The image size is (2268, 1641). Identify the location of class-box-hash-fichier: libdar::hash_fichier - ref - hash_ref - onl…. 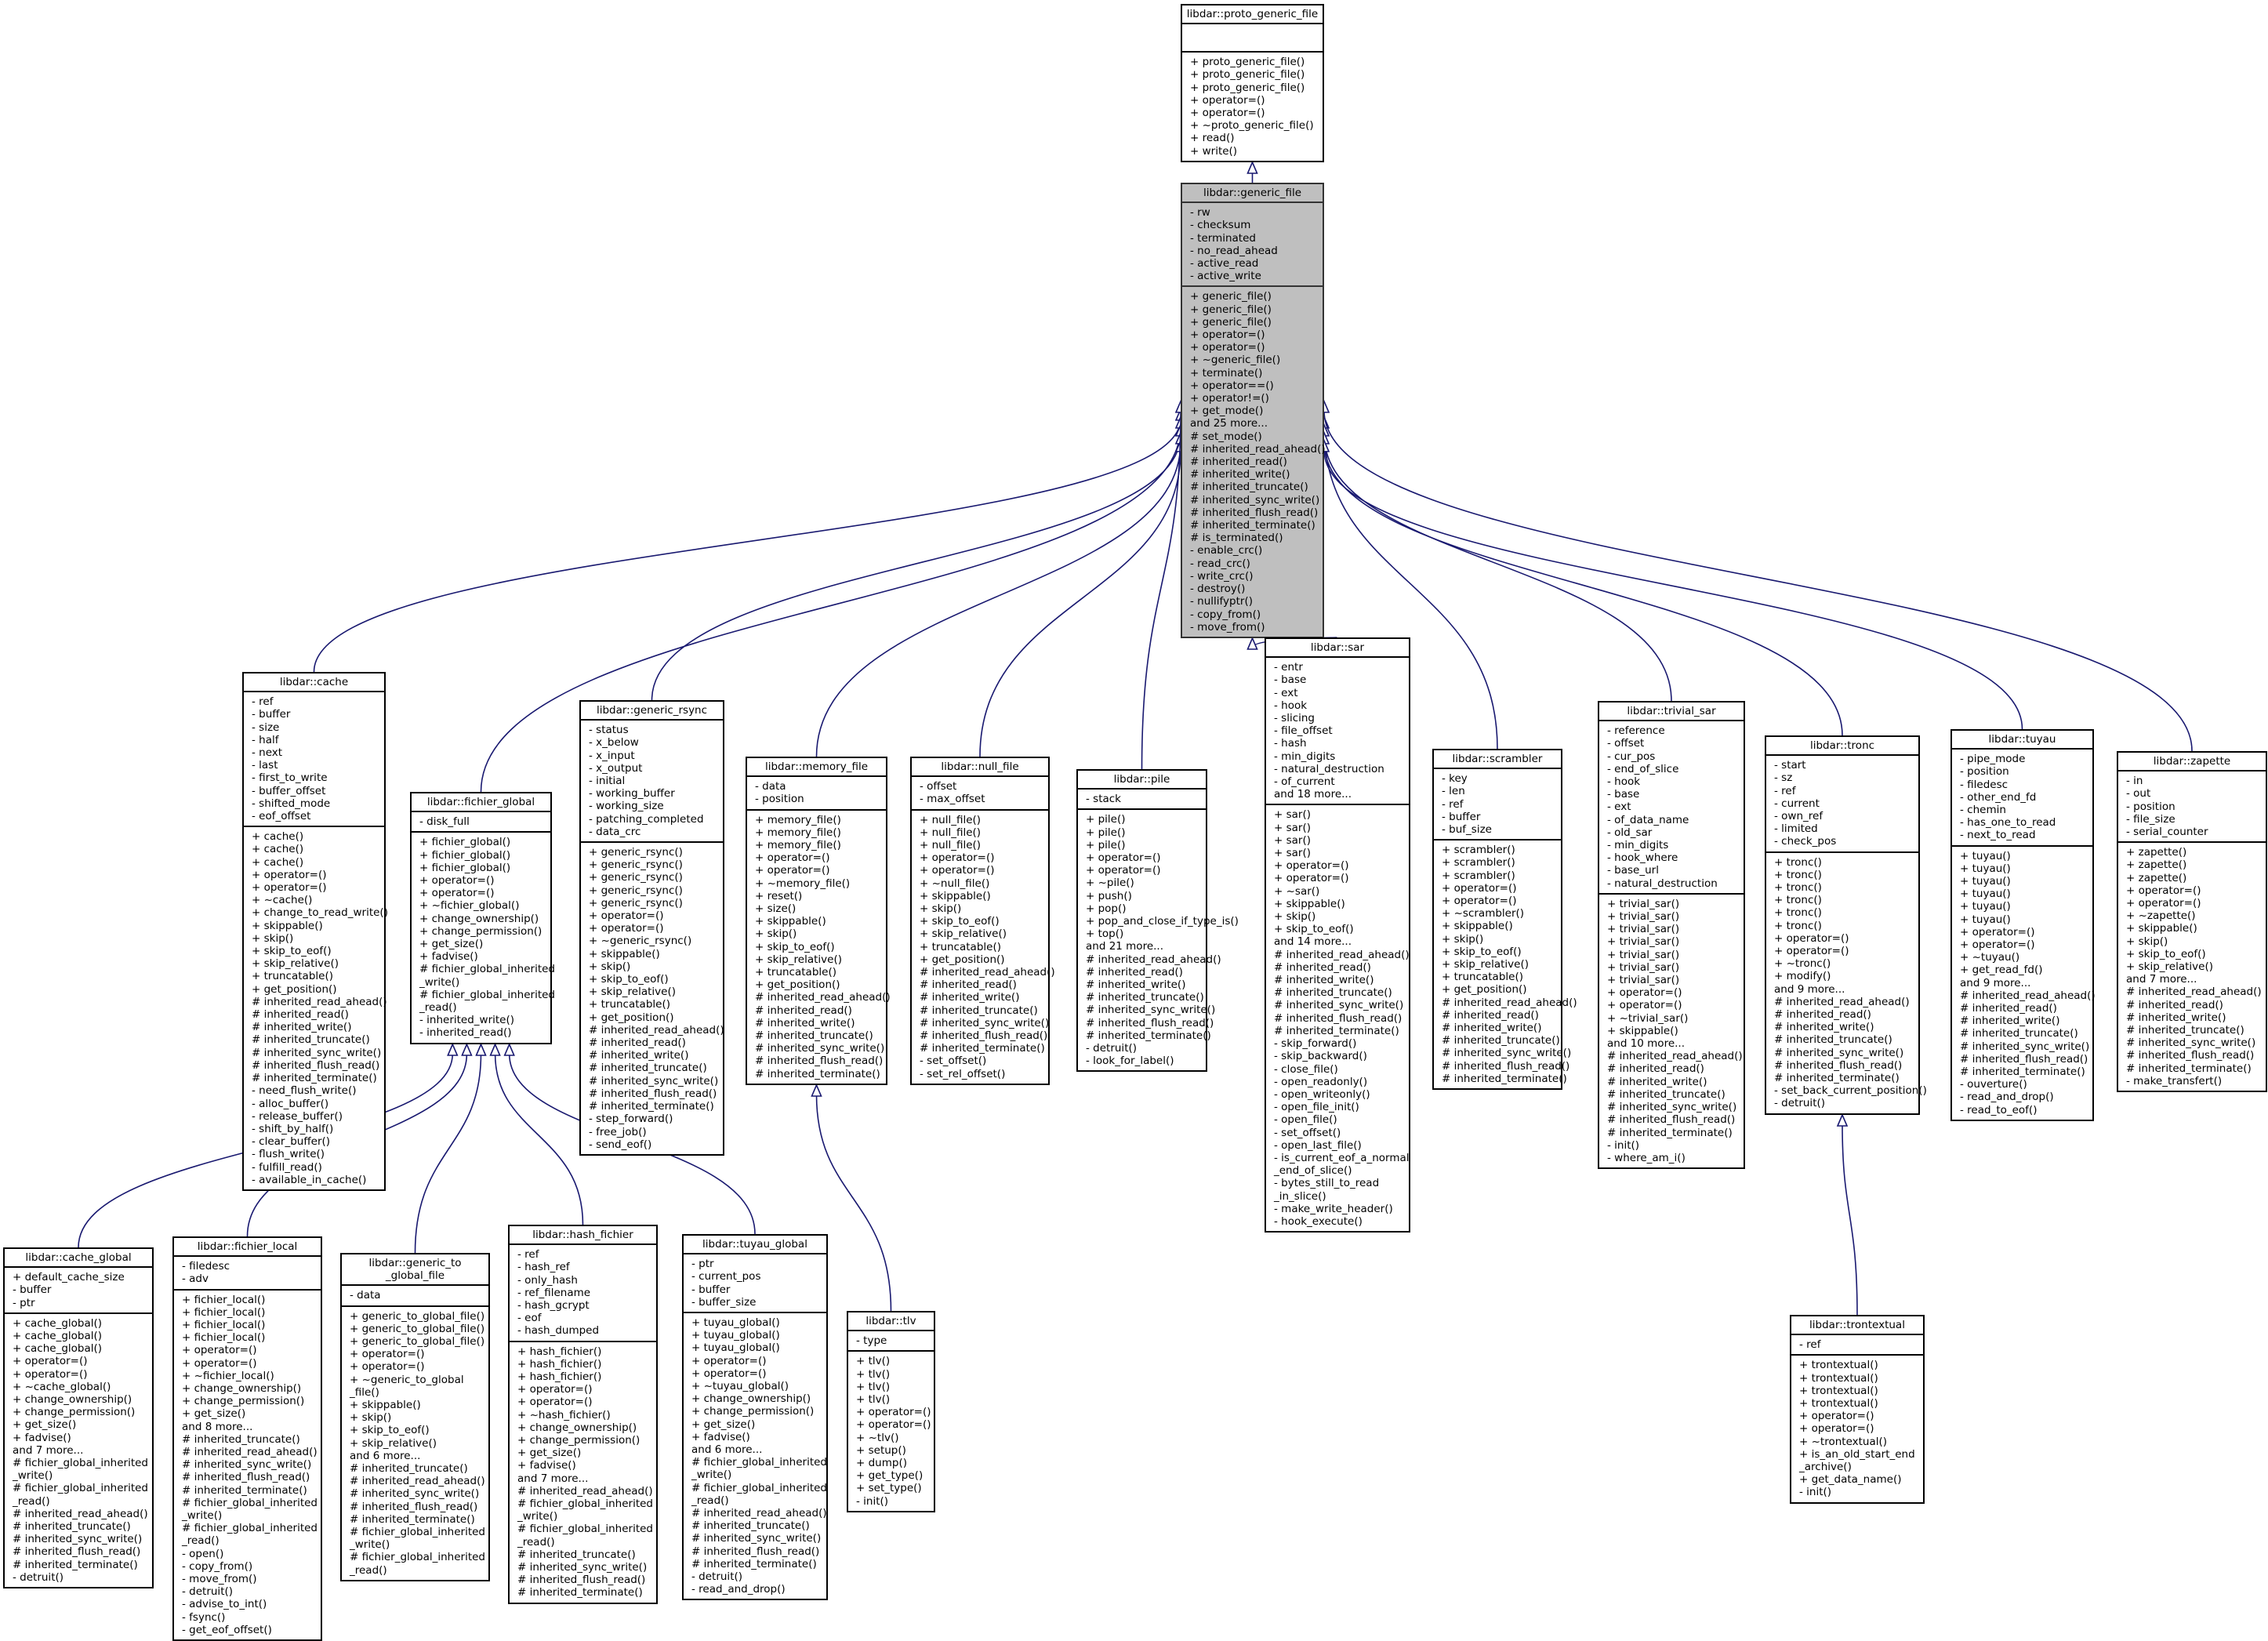
(583, 1414).